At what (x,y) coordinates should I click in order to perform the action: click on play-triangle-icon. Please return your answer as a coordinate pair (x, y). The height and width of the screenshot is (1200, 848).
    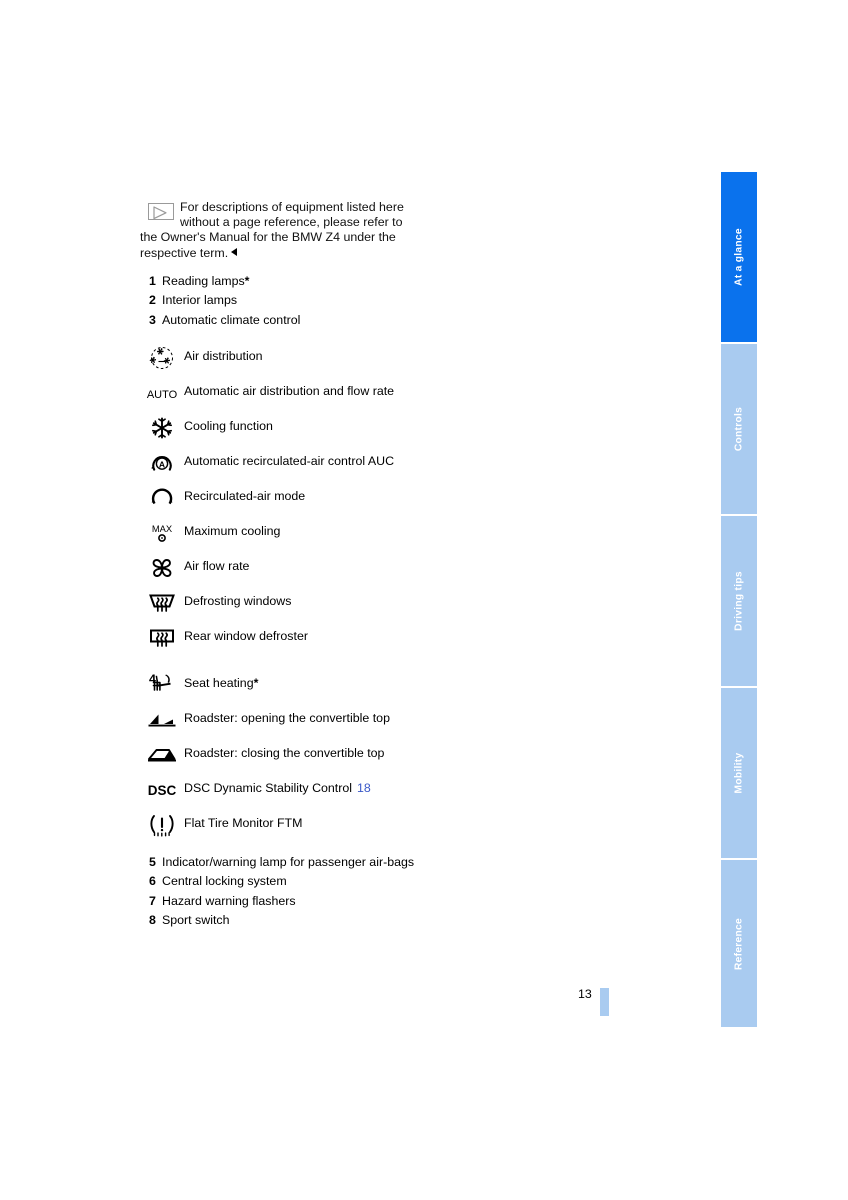
    Looking at the image, I should click on (161, 211).